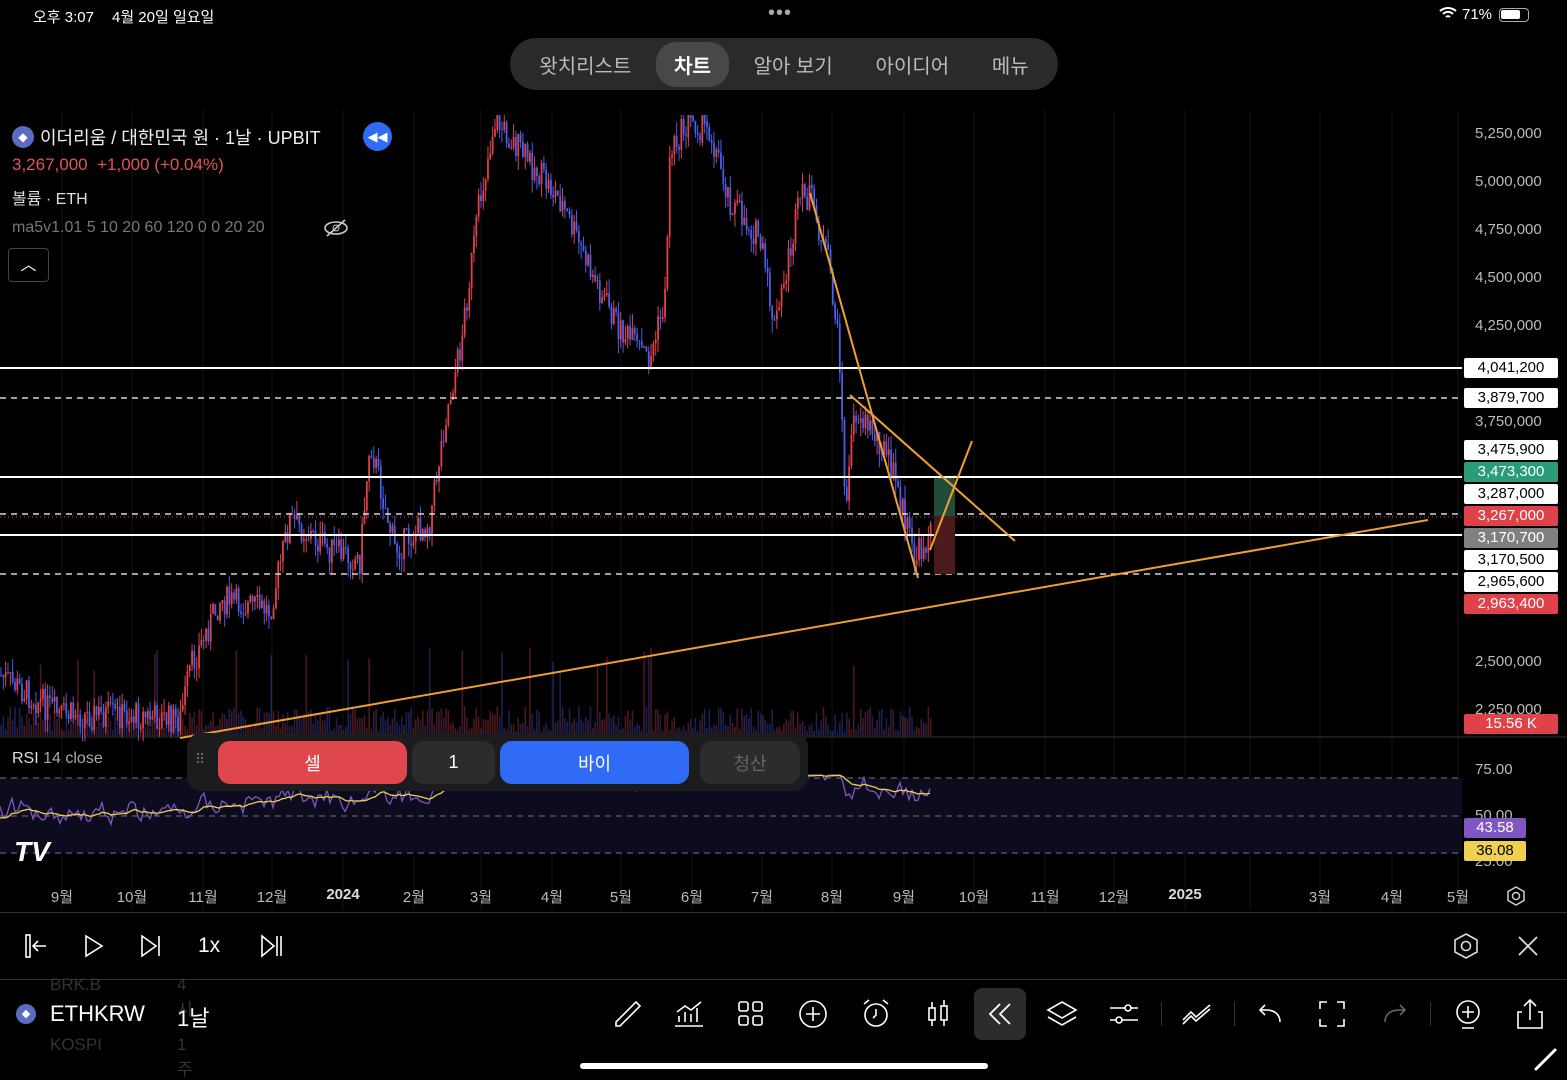 This screenshot has width=1567, height=1080. Describe the element at coordinates (272, 948) in the screenshot. I see `jump-to-realtime-icon` at that location.